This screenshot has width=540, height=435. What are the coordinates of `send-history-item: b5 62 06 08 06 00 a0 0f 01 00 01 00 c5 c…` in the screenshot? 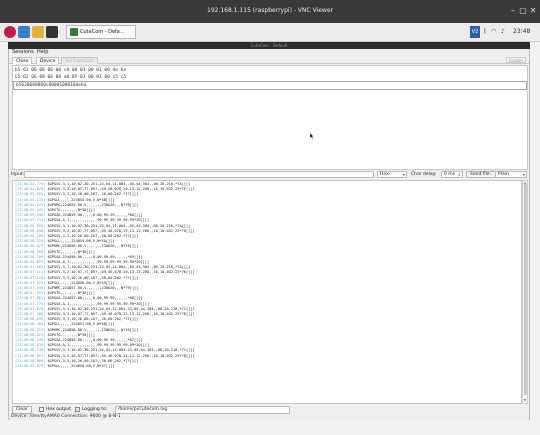 It's located at (70, 77).